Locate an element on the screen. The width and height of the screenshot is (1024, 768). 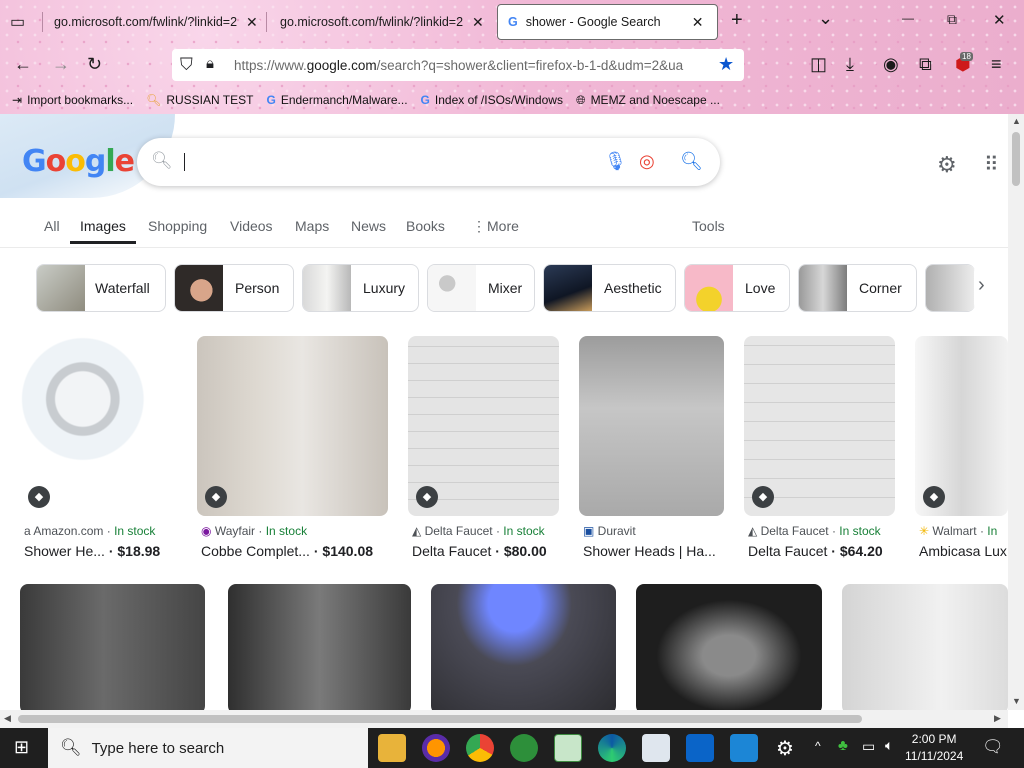
result-source: ✳ Walmart · In is located at coordinates (958, 531).